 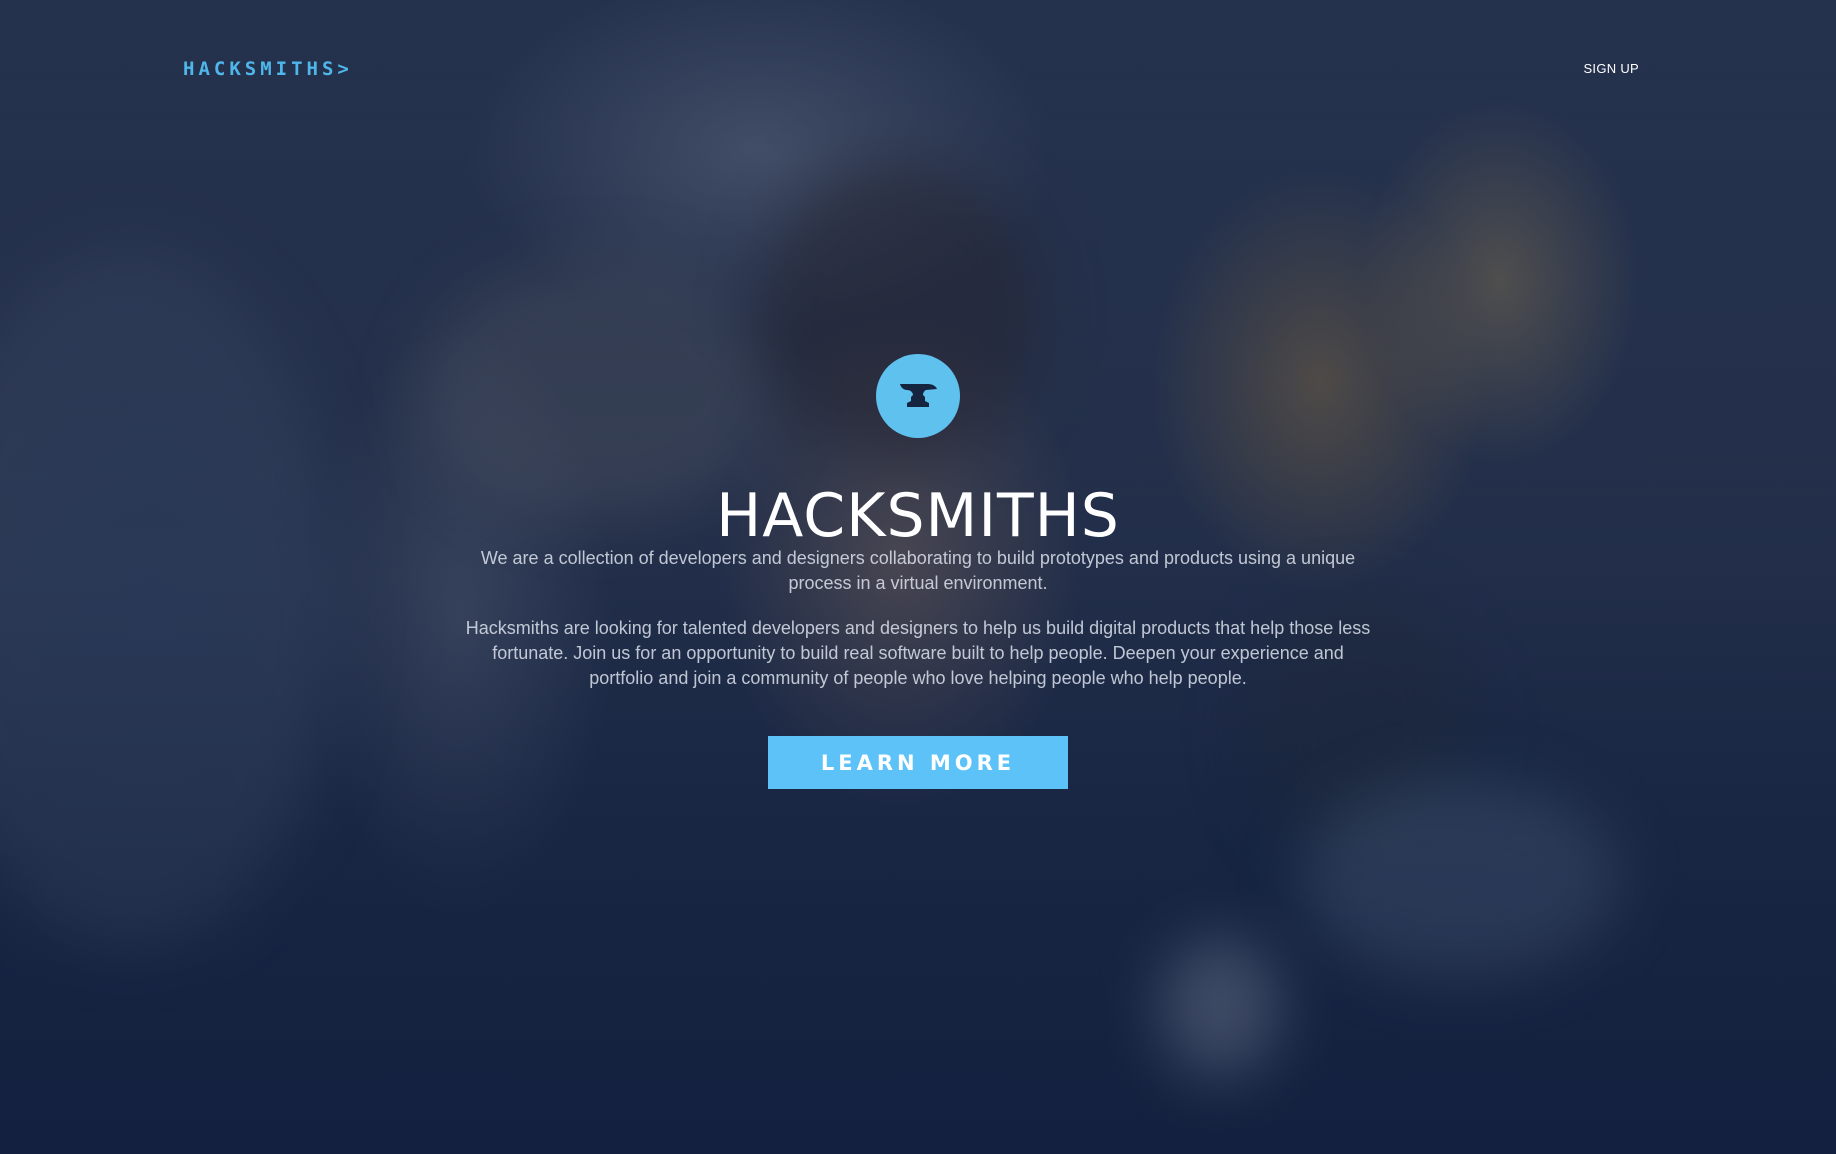 What do you see at coordinates (1611, 68) in the screenshot?
I see `signup-link: SIGN UP` at bounding box center [1611, 68].